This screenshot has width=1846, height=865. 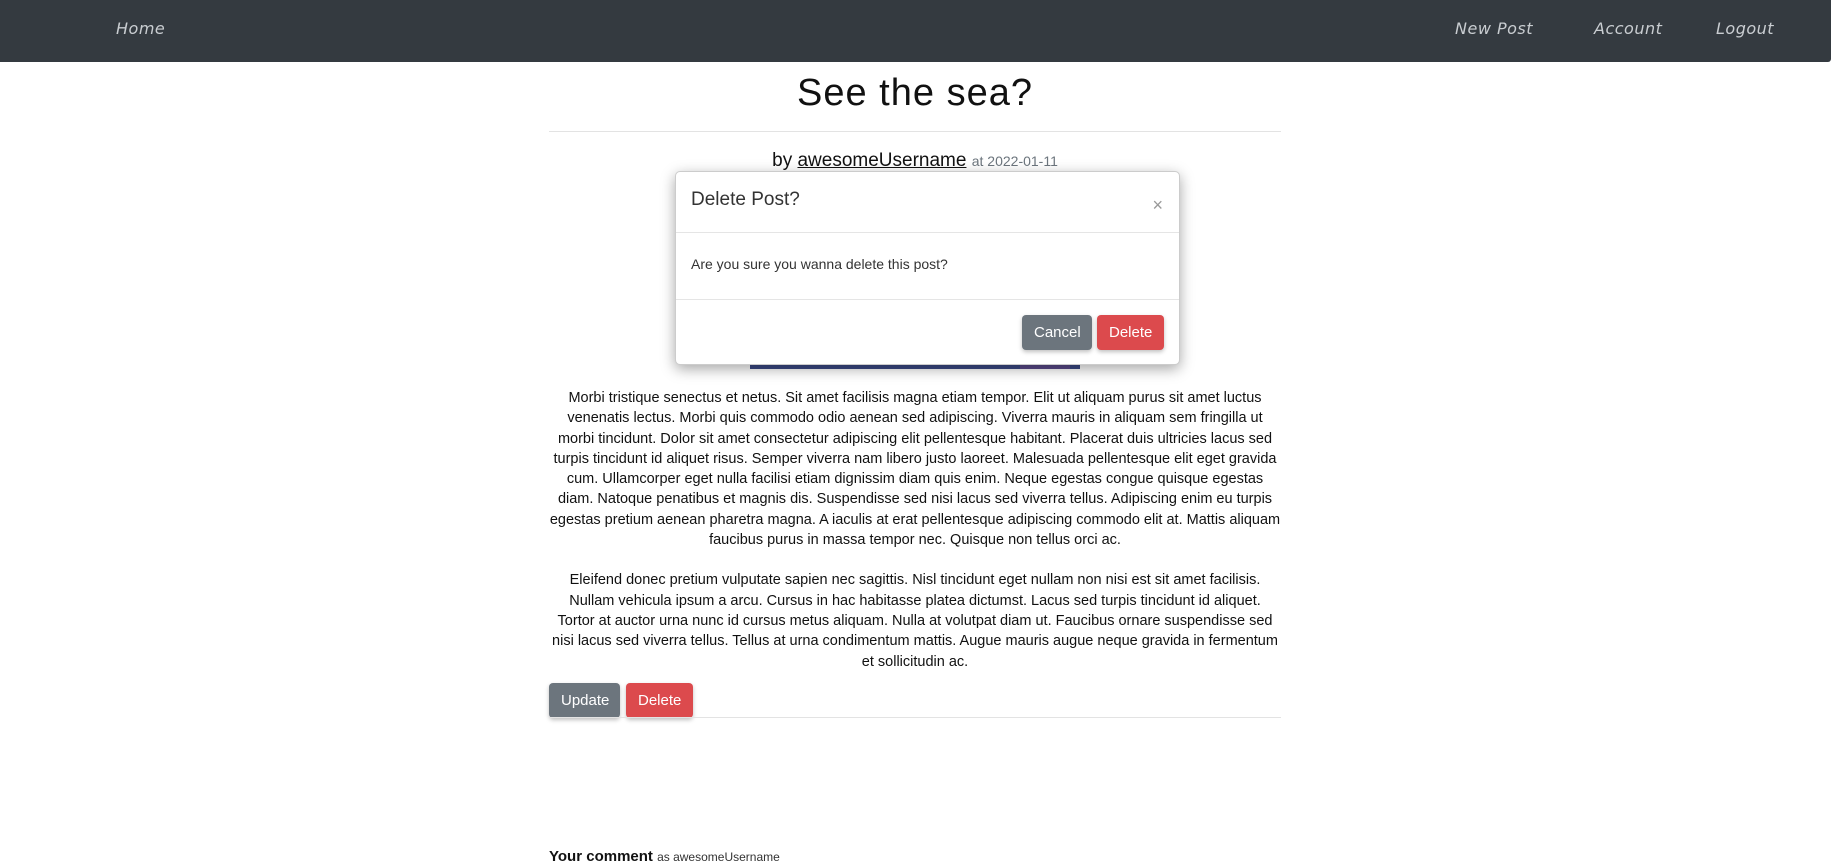 I want to click on modal-delete-button: Delete, so click(x=1130, y=332).